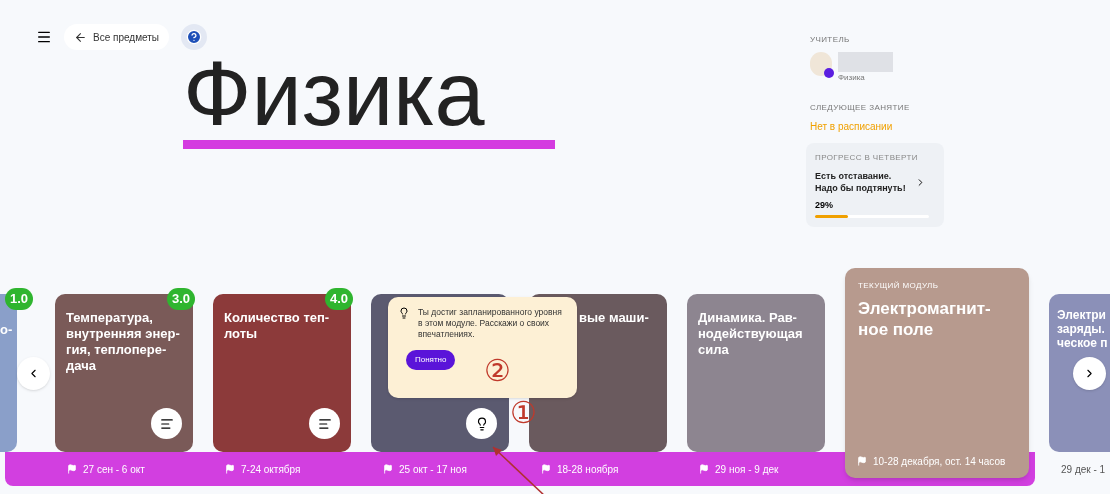 The image size is (1110, 494). Describe the element at coordinates (19, 299) in the screenshot. I see `grade-badge: 1.0` at that location.